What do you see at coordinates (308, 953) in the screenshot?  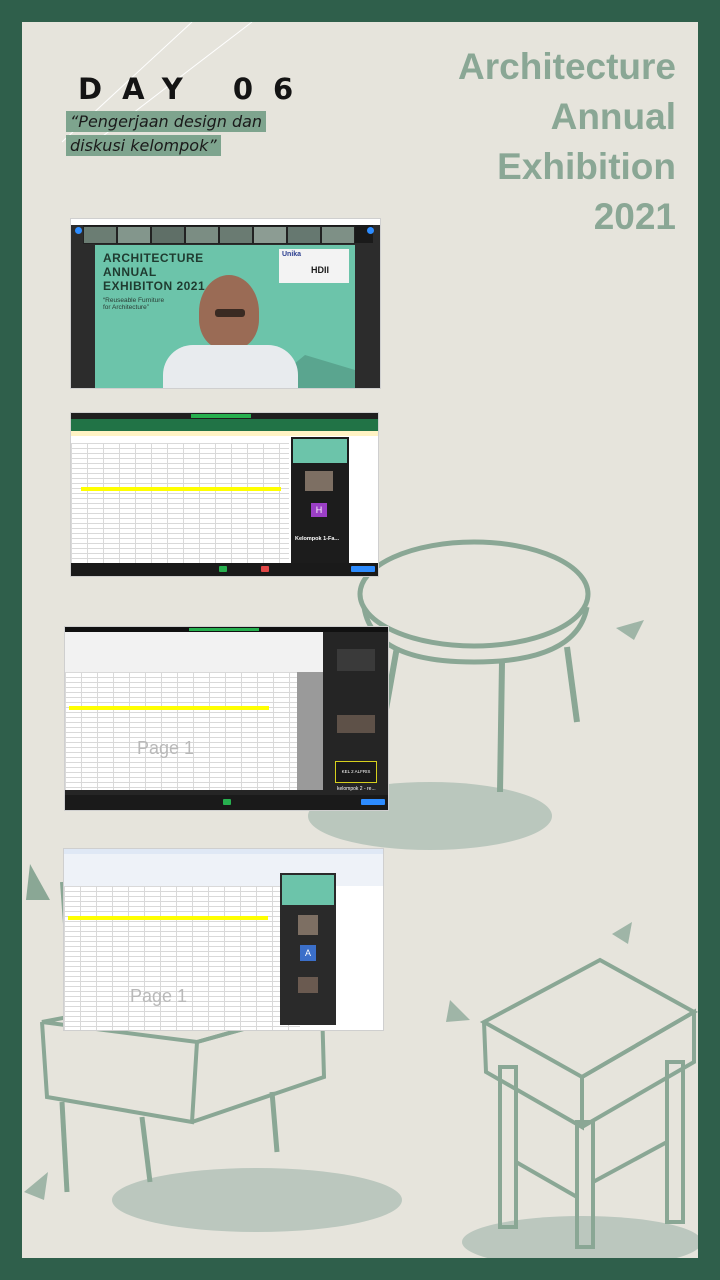 I see `participant-avatar: A` at bounding box center [308, 953].